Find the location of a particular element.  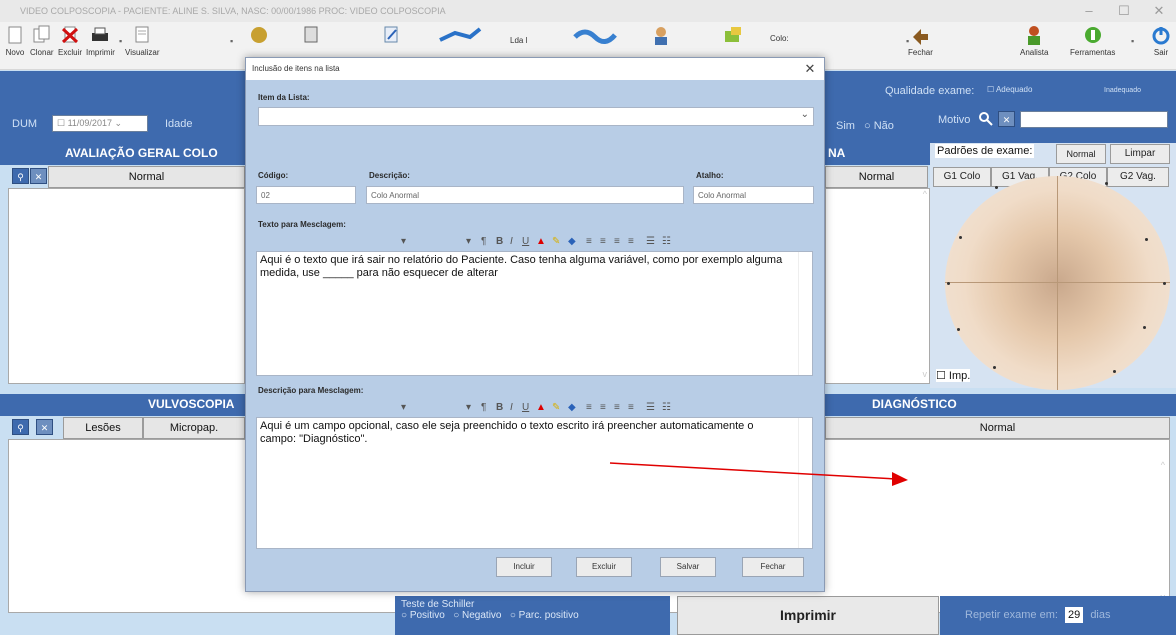

adequado-checkbox: ☐ Adequado is located at coordinates (1009, 89).